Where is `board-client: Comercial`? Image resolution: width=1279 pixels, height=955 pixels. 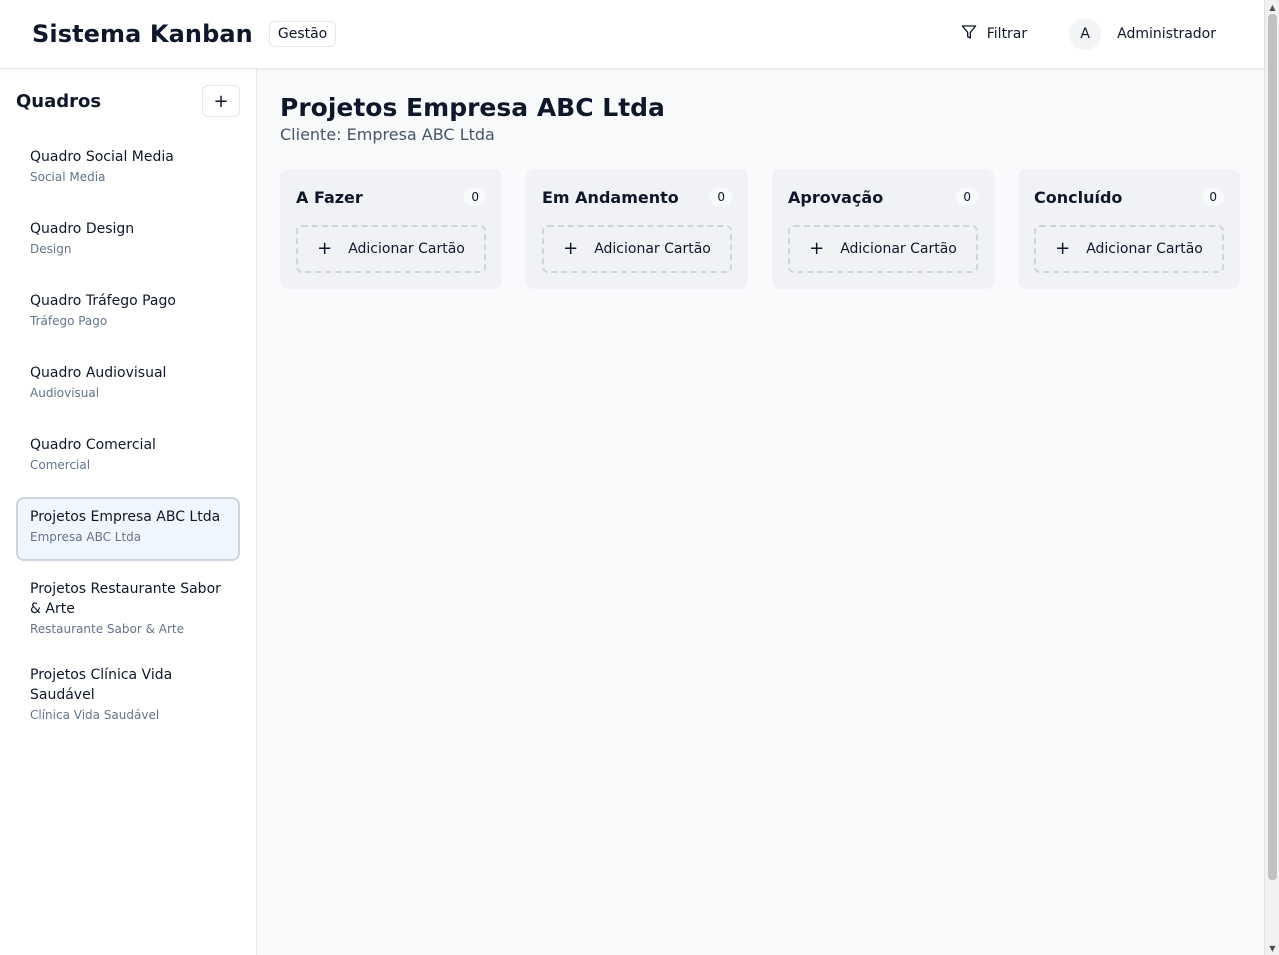 board-client: Comercial is located at coordinates (60, 465).